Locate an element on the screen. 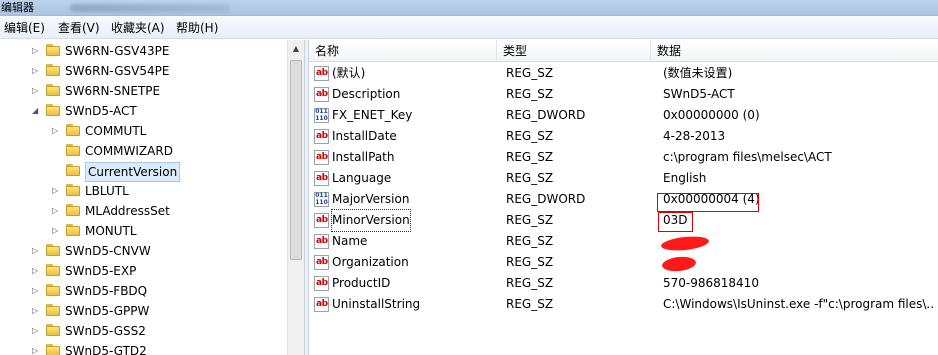 The height and width of the screenshot is (355, 938). value-name: UninstallString is located at coordinates (376, 304).